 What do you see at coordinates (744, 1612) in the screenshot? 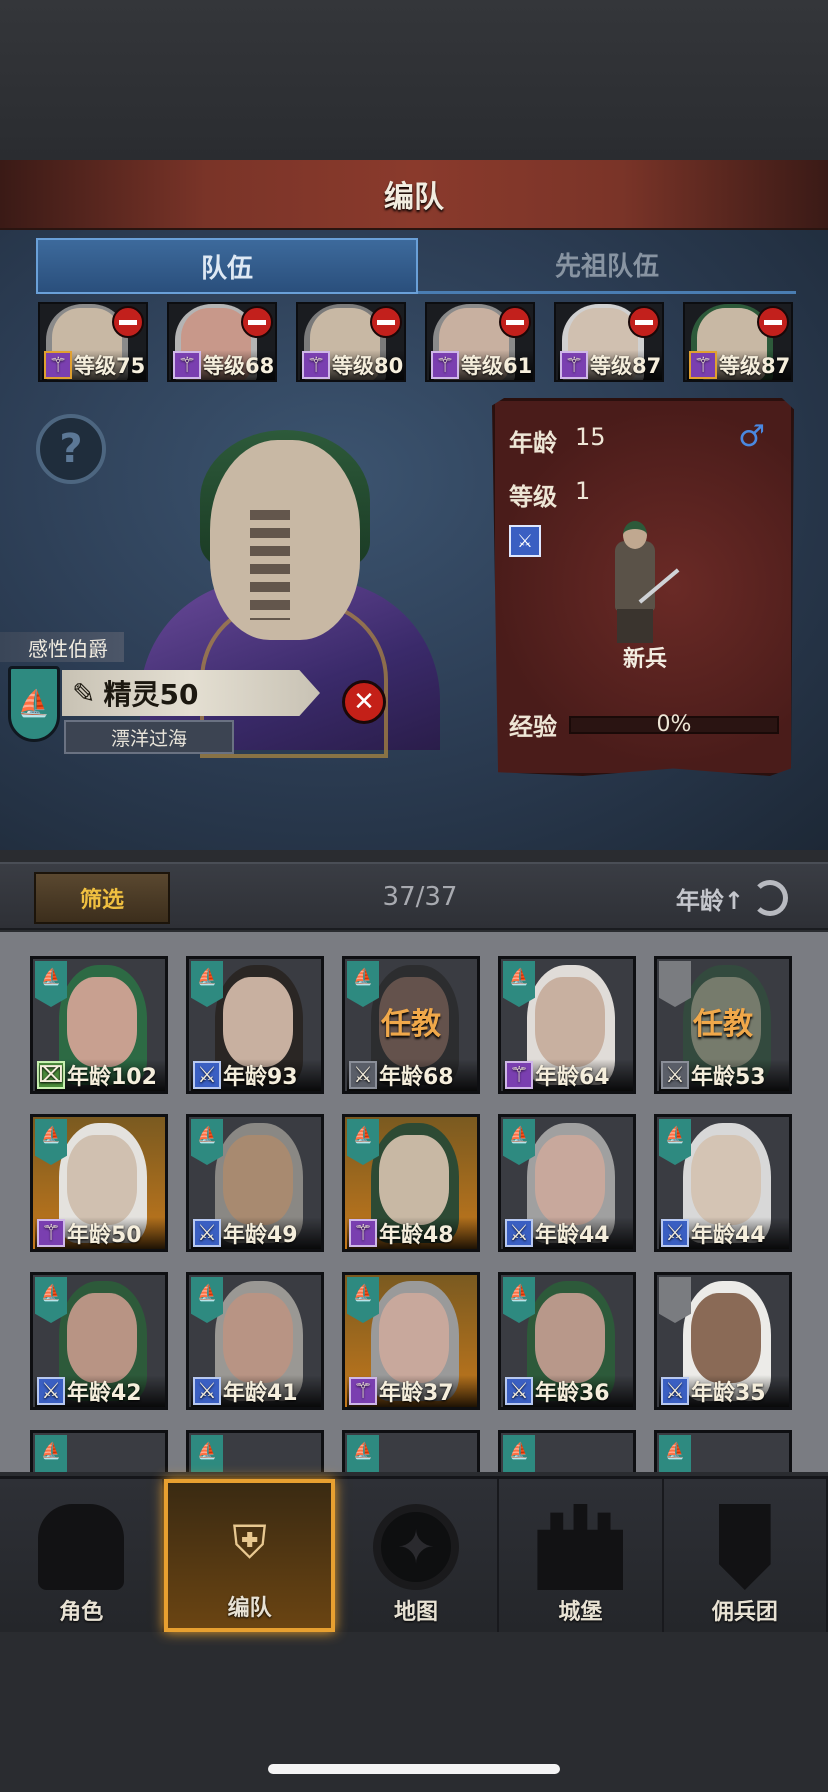
I see `nav-label-mercenary: 佣兵团` at bounding box center [744, 1612].